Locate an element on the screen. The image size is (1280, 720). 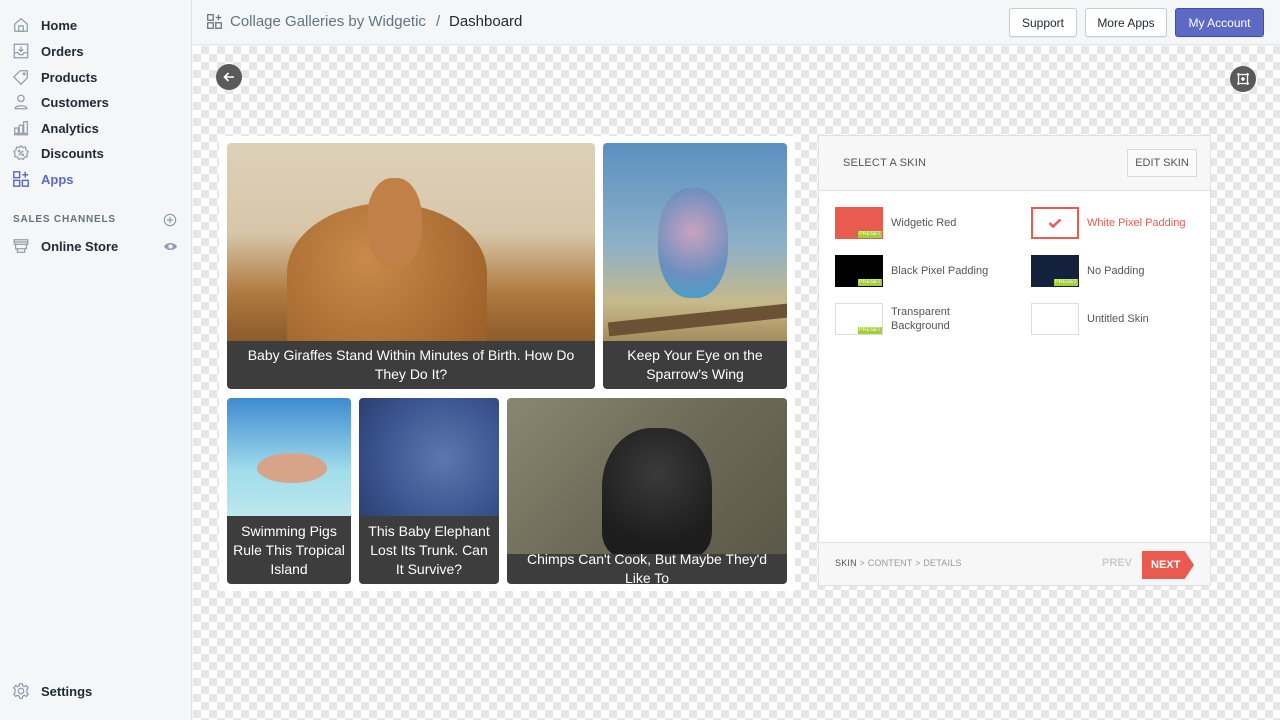
sales-channels-title: SALES CHANNELS is located at coordinates (64, 219).